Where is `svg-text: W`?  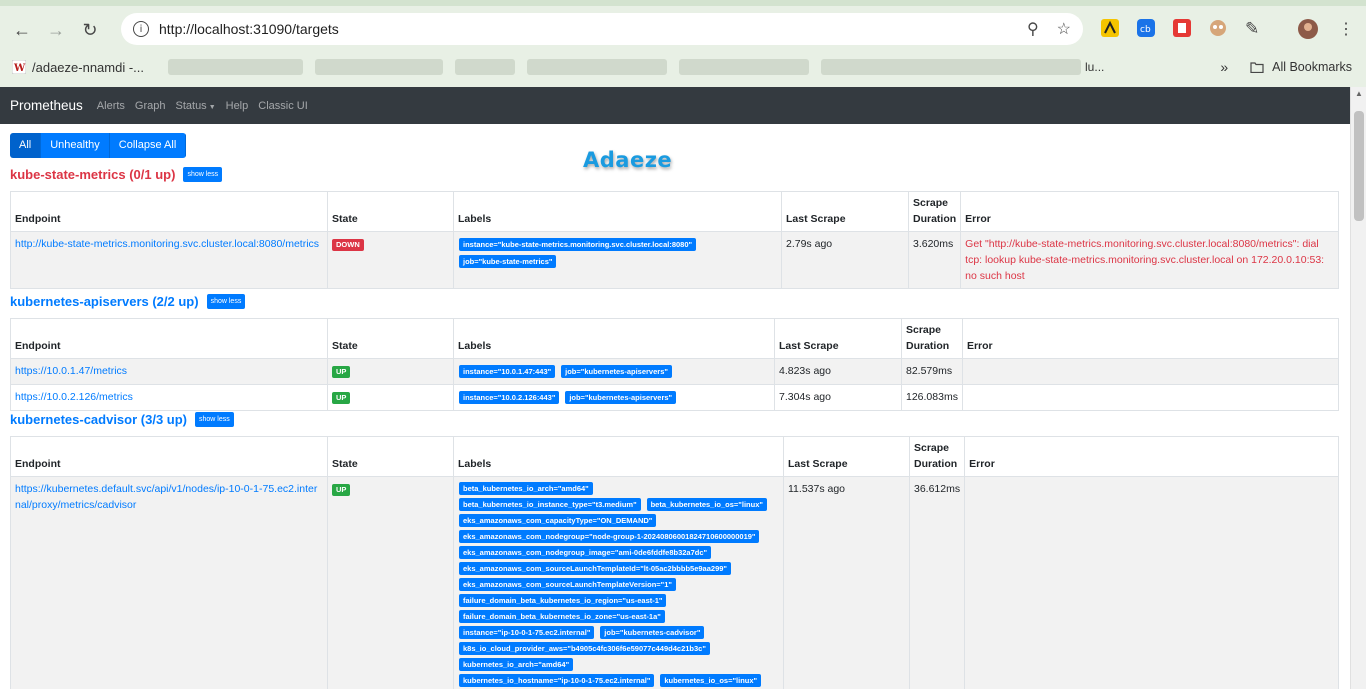 svg-text: W is located at coordinates (19, 68).